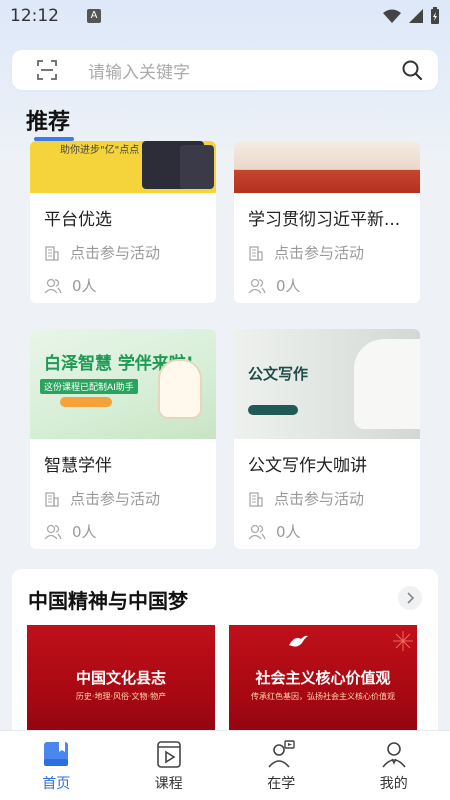 Image resolution: width=450 pixels, height=800 pixels. I want to click on search-bar: 请输入关键字, so click(225, 70).